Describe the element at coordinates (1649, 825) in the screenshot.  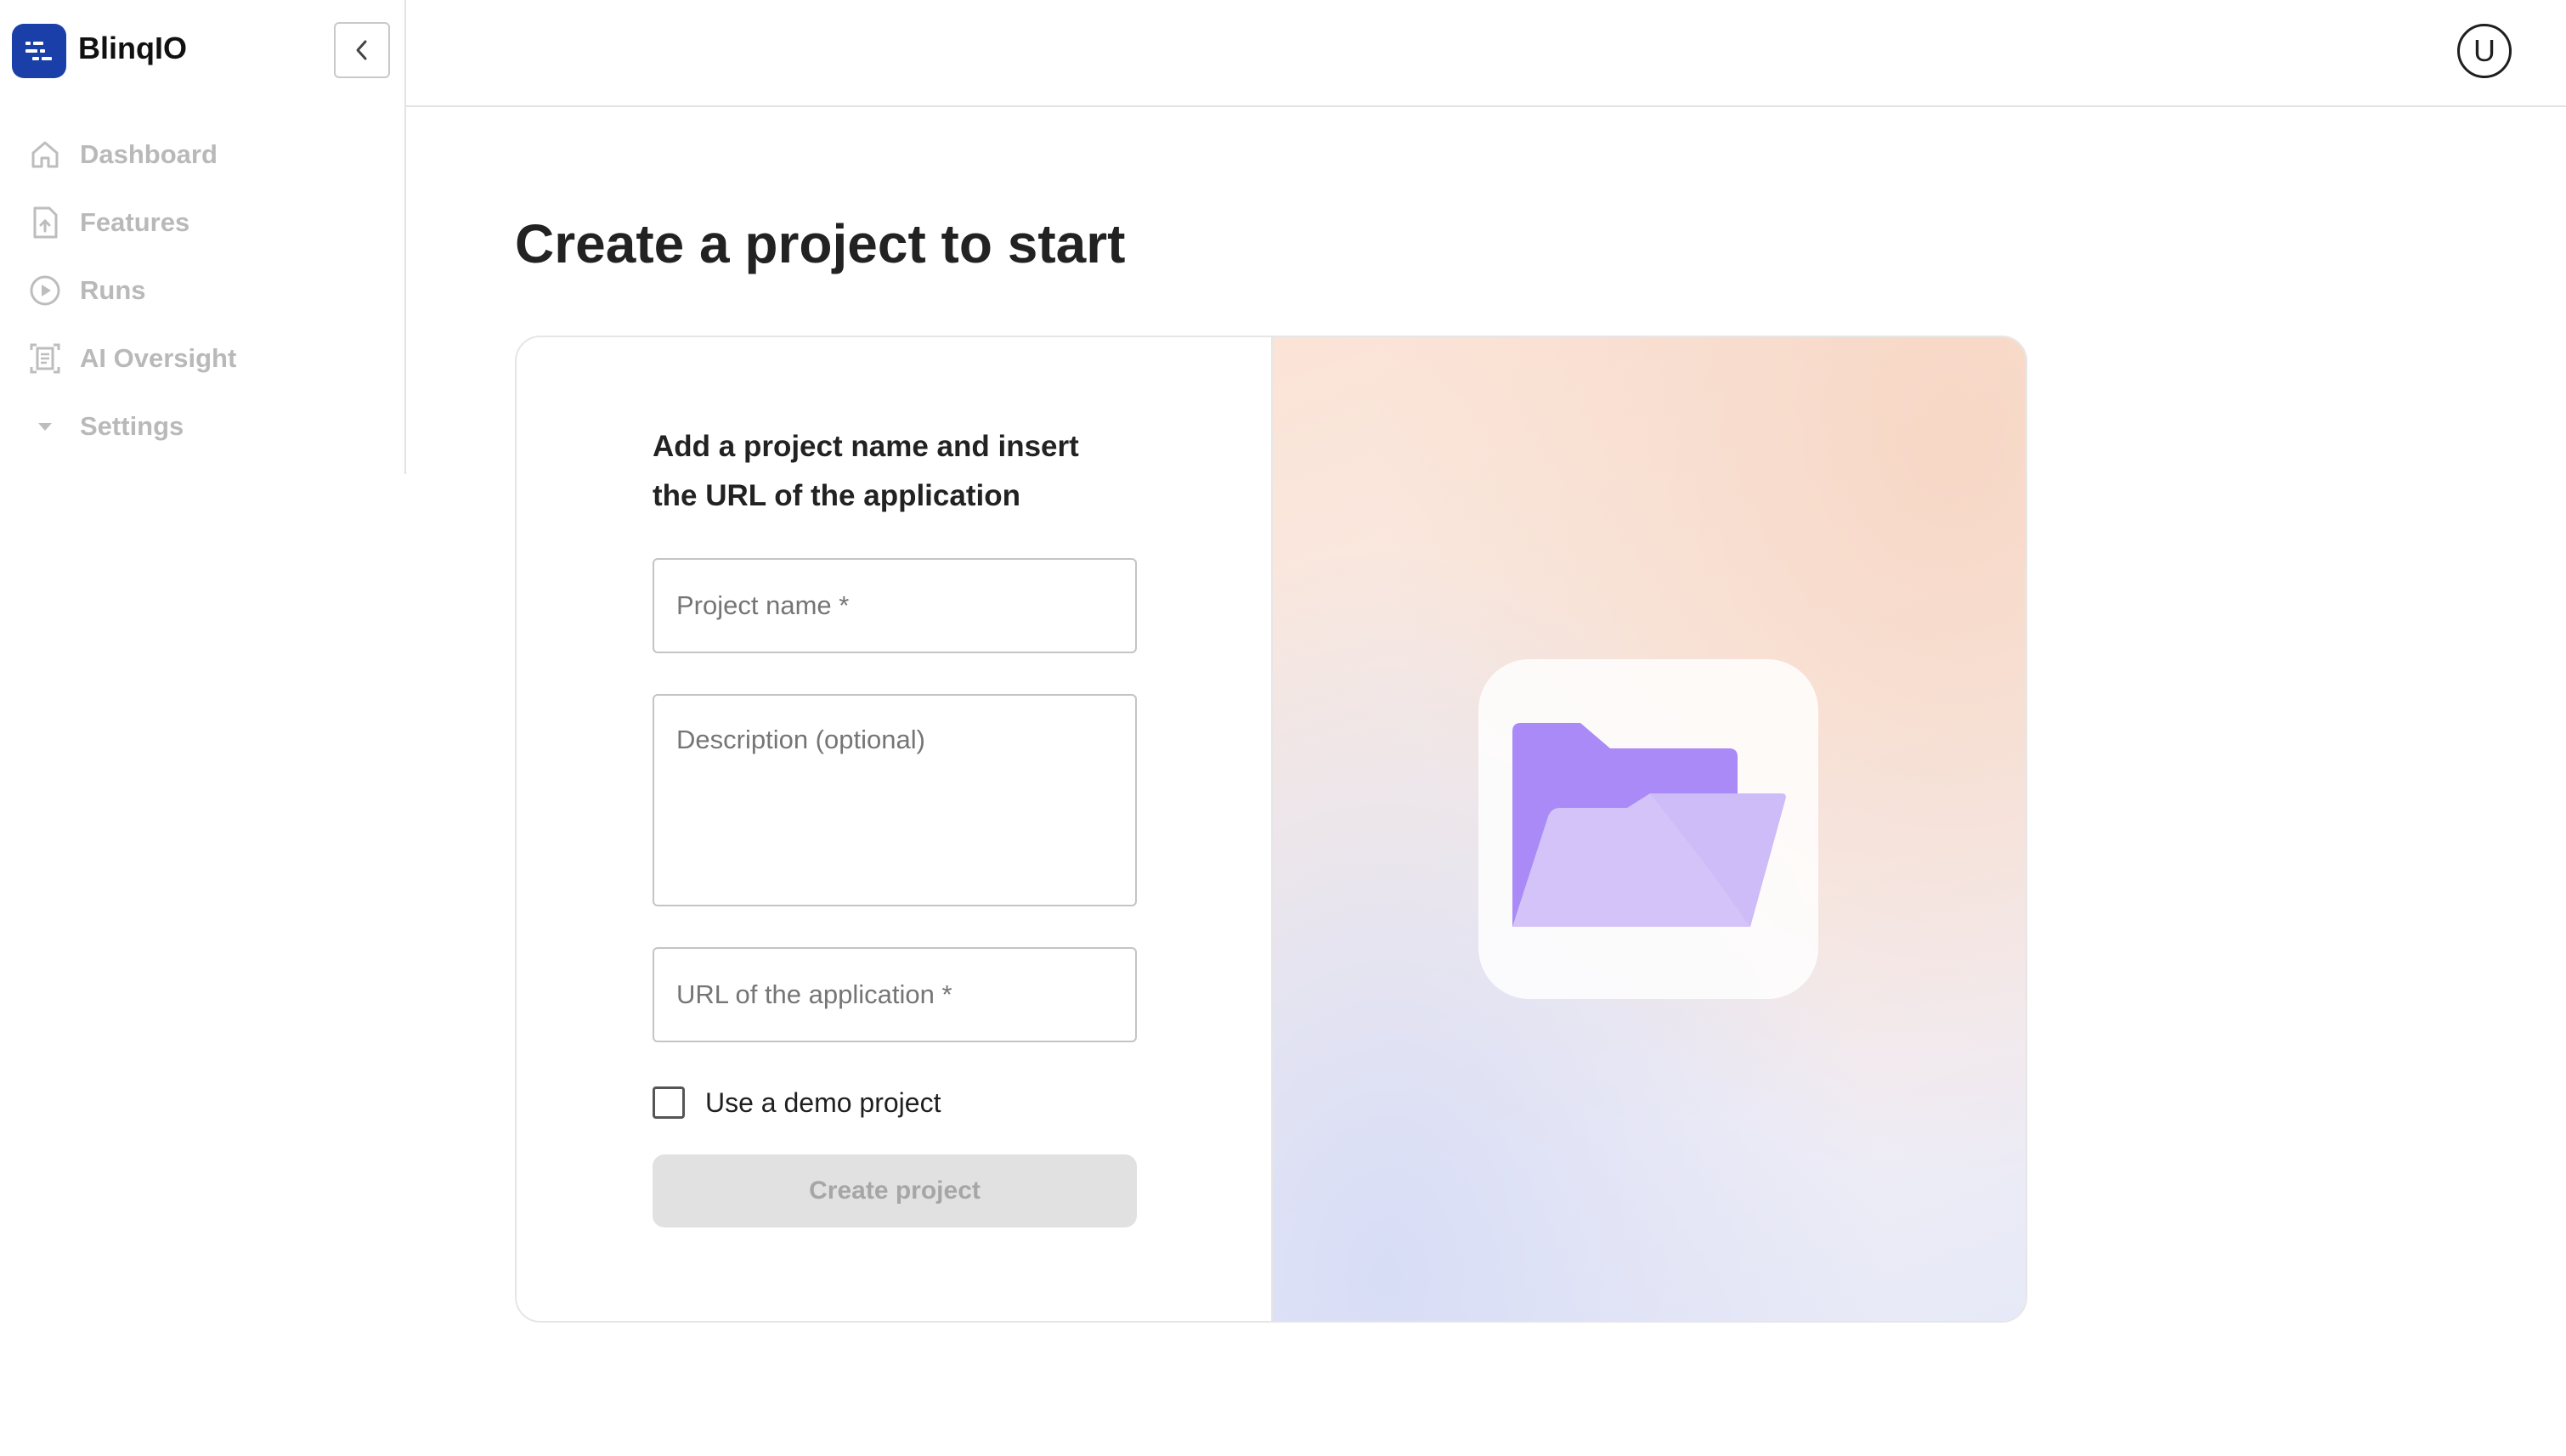
I see `folder-icon` at that location.